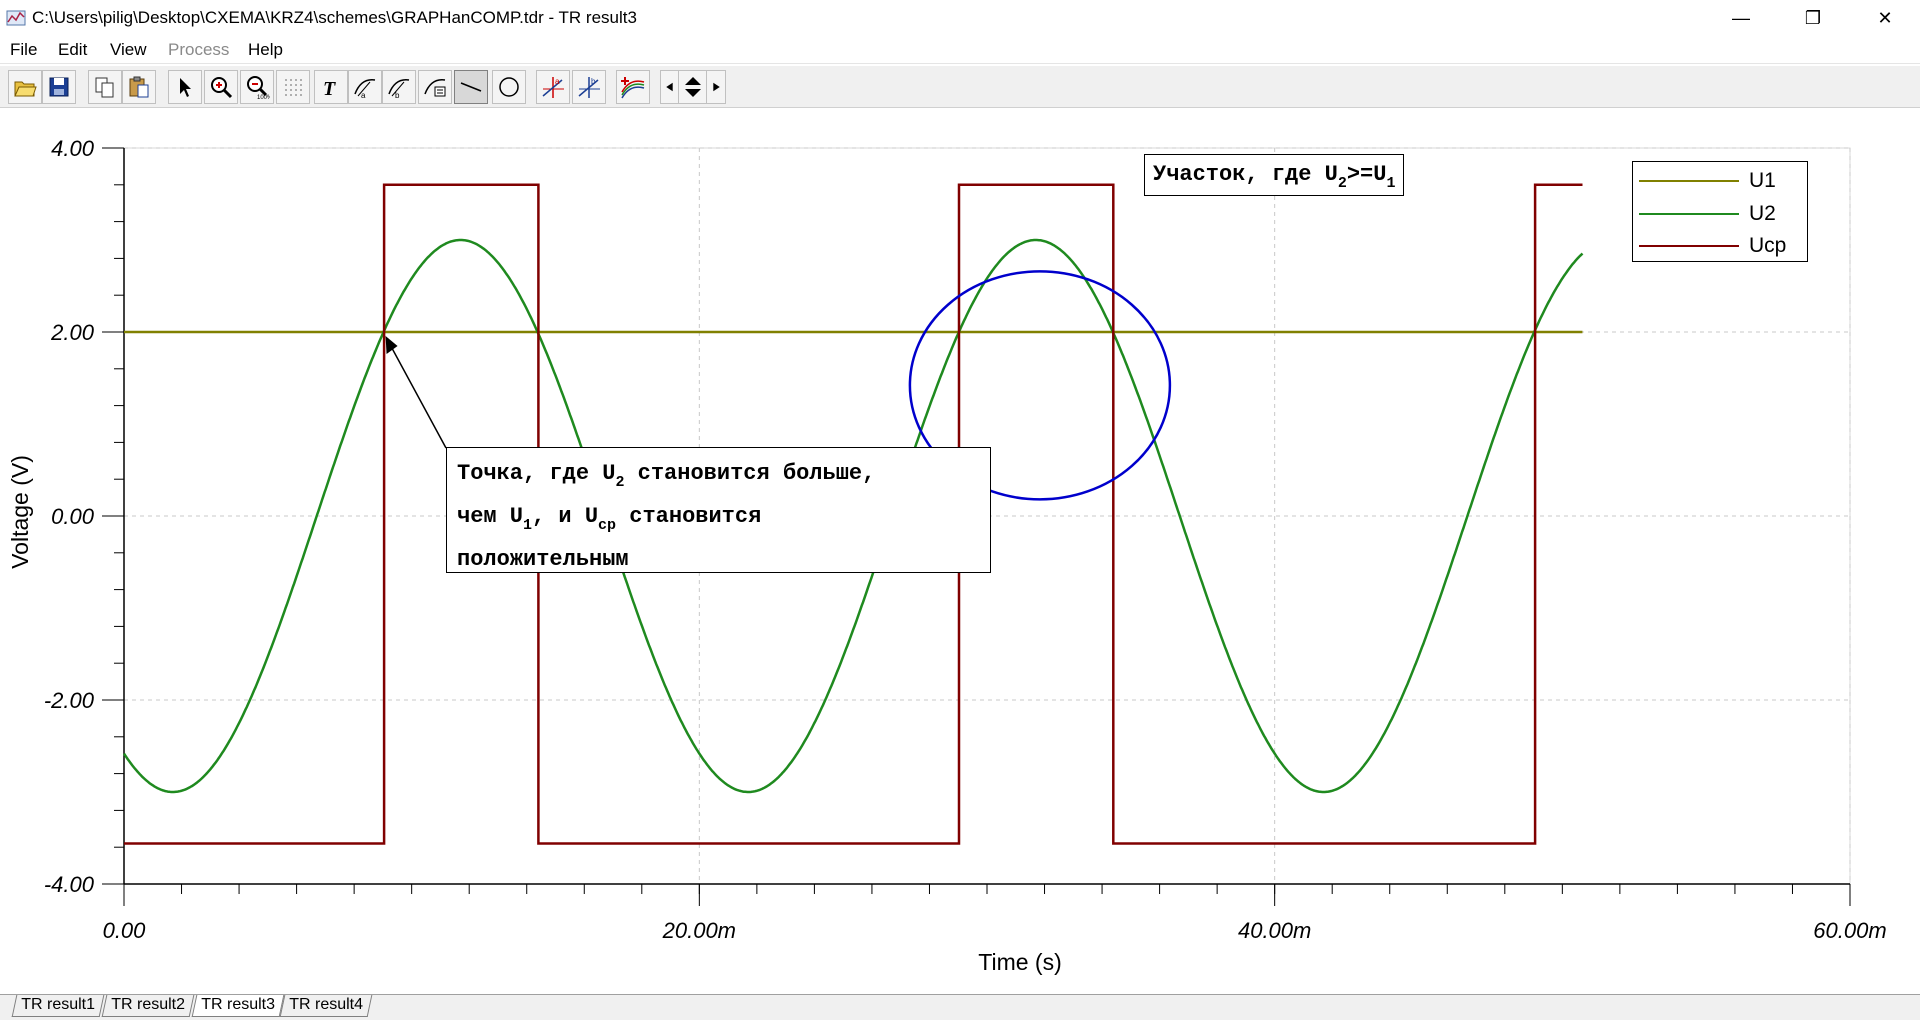 The height and width of the screenshot is (1020, 1920). I want to click on marker-b-icon: b, so click(589, 87).